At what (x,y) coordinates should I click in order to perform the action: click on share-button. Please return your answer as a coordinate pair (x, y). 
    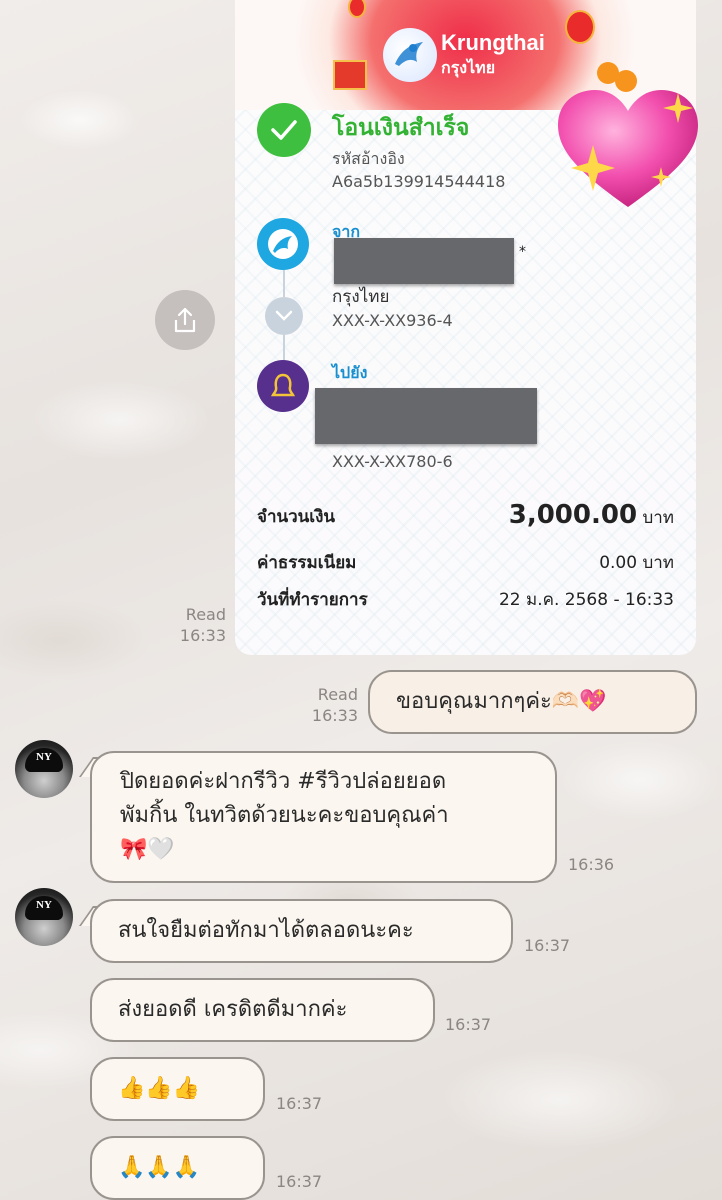
    Looking at the image, I should click on (185, 320).